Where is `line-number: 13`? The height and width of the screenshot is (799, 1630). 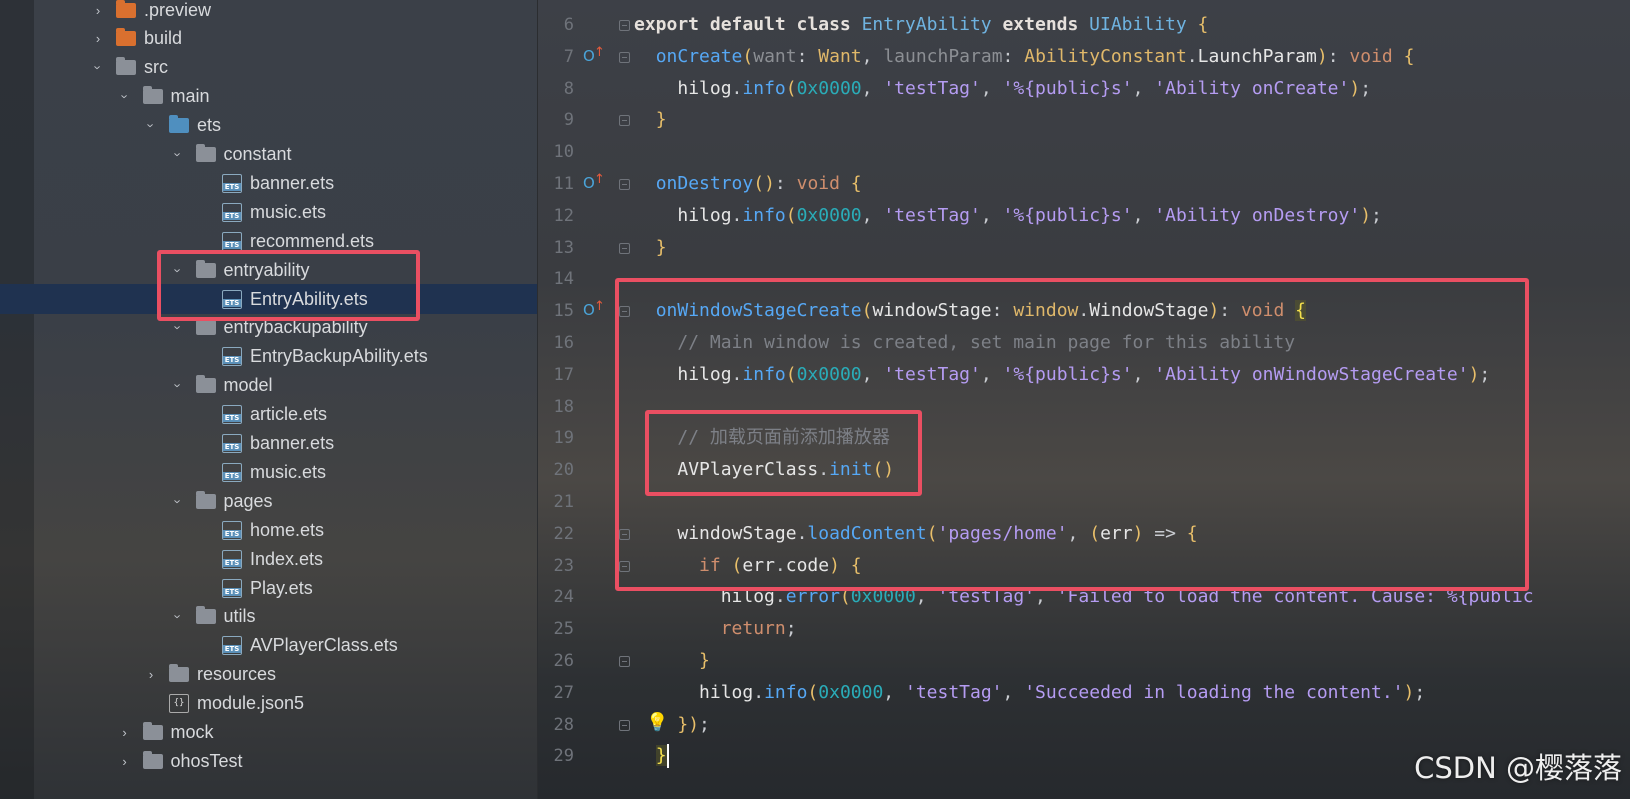
line-number: 13 is located at coordinates (563, 247).